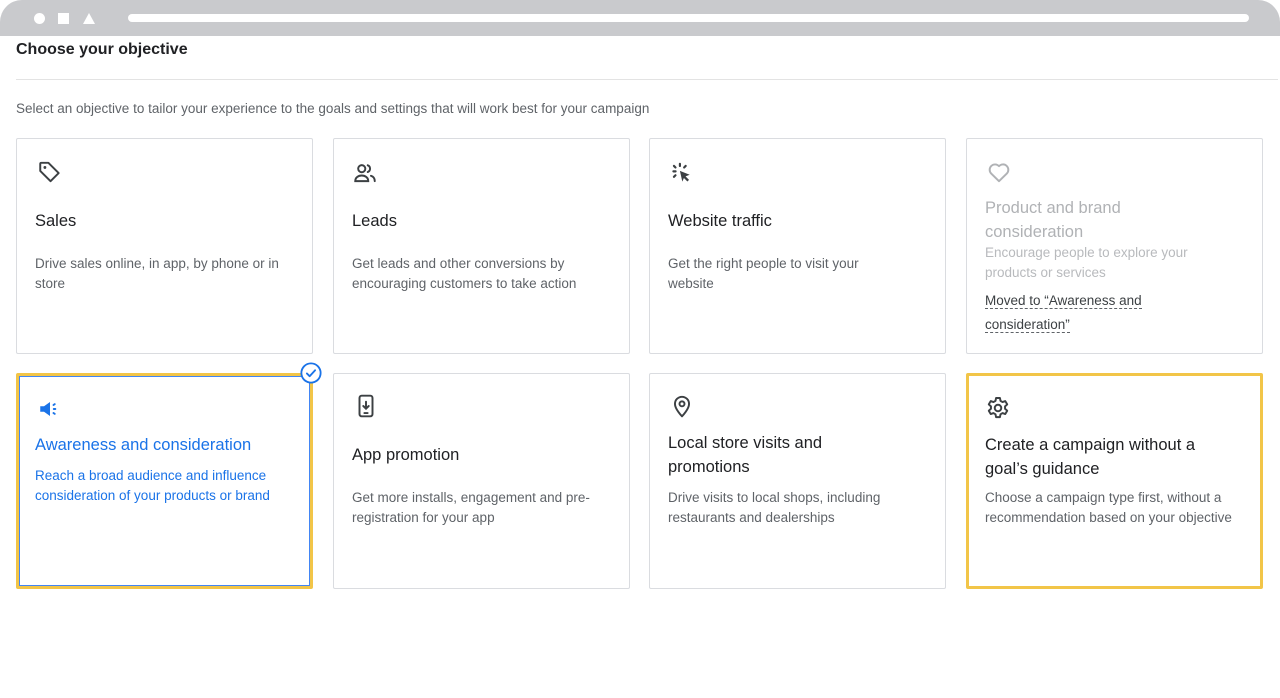 This screenshot has width=1280, height=698. I want to click on card-title: Awareness and consideration, so click(143, 445).